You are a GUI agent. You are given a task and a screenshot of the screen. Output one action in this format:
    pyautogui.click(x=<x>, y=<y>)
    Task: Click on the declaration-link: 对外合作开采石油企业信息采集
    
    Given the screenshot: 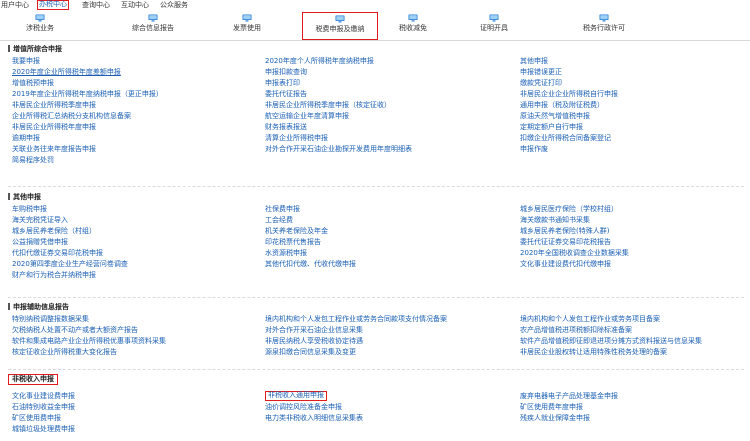 What is the action you would take?
    pyautogui.click(x=314, y=330)
    